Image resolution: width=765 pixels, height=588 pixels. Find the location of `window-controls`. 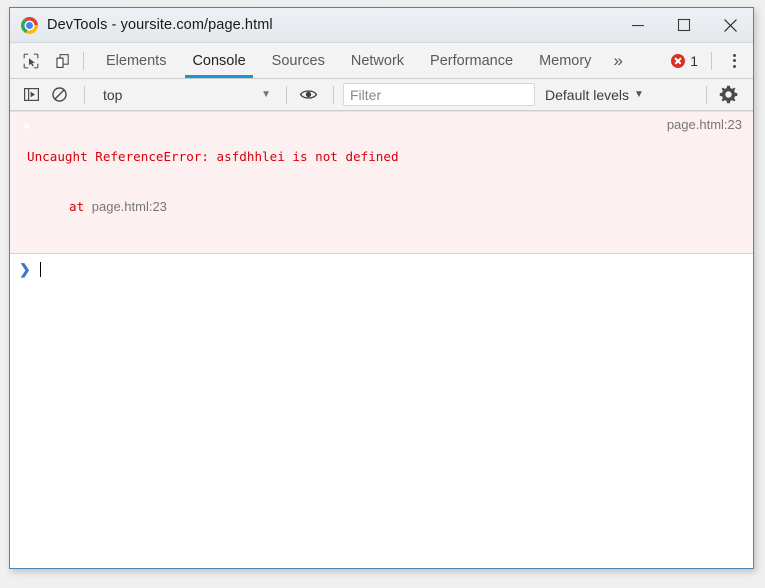

window-controls is located at coordinates (684, 25).